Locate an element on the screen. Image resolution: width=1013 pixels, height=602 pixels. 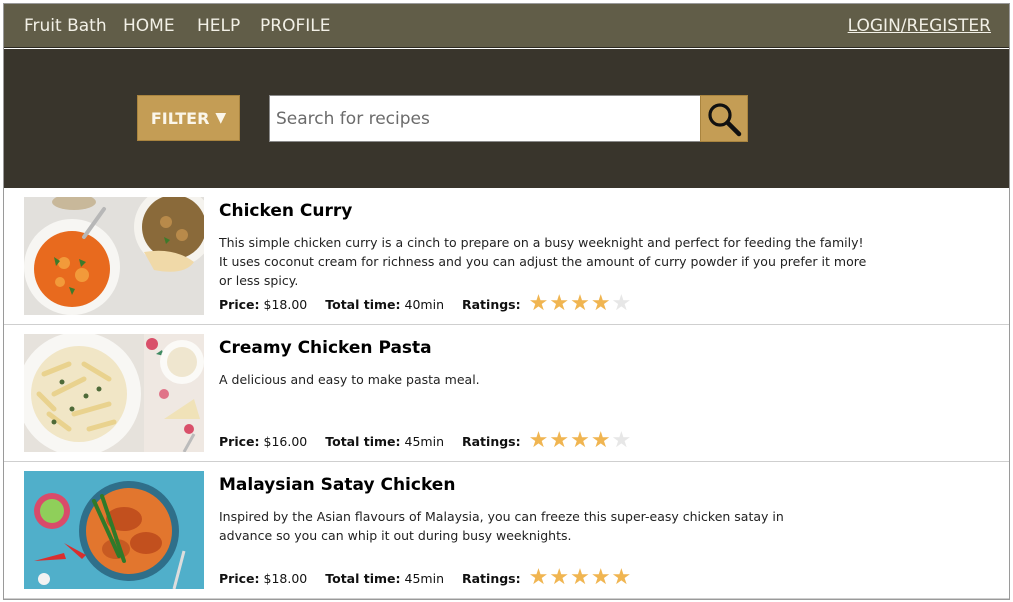
filter-button: FILTER ▼ is located at coordinates (188, 118).